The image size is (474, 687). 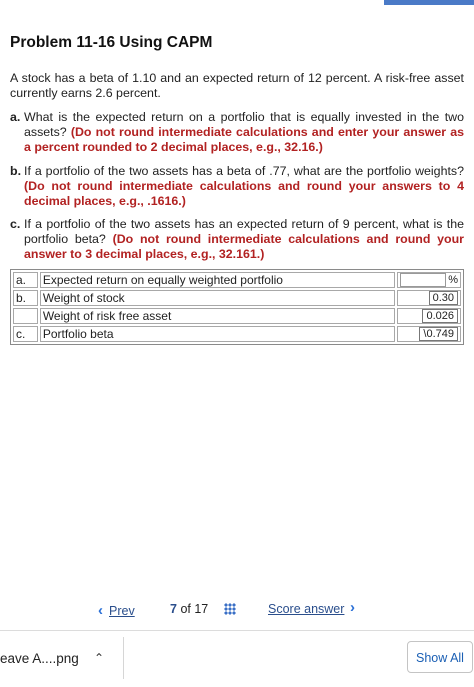 What do you see at coordinates (440, 657) in the screenshot?
I see `show-all-button: Show All` at bounding box center [440, 657].